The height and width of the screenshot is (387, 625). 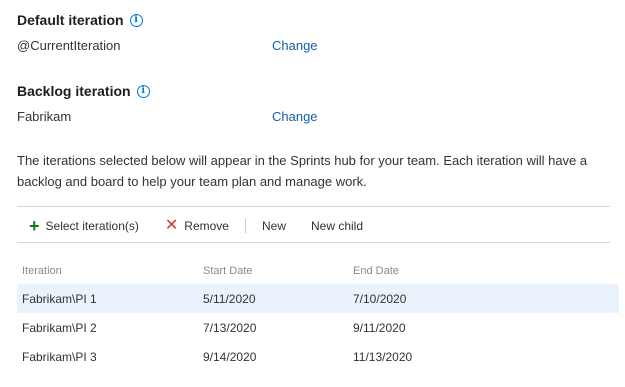 I want to click on backlog-iteration-heading: Backlog iteration i, so click(x=83, y=91).